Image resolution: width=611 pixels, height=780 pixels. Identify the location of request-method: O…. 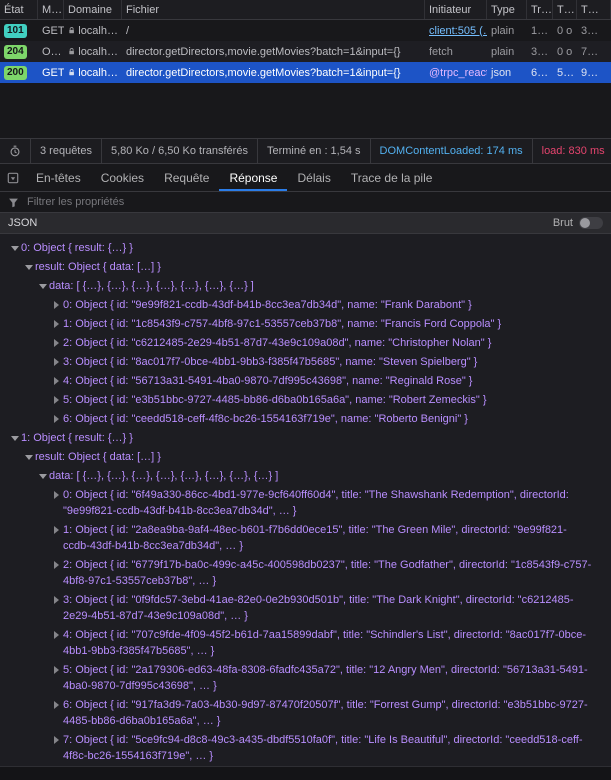
(52, 51).